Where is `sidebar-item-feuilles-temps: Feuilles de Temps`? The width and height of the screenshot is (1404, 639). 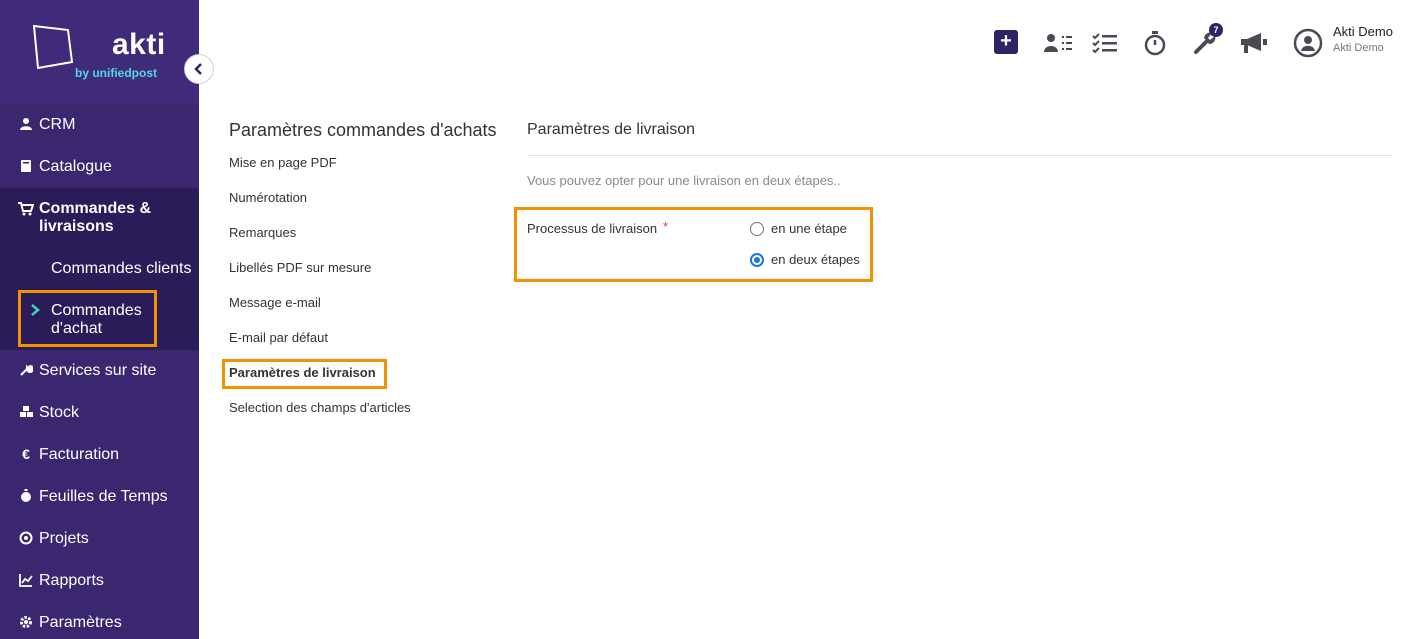 sidebar-item-feuilles-temps: Feuilles de Temps is located at coordinates (99, 498).